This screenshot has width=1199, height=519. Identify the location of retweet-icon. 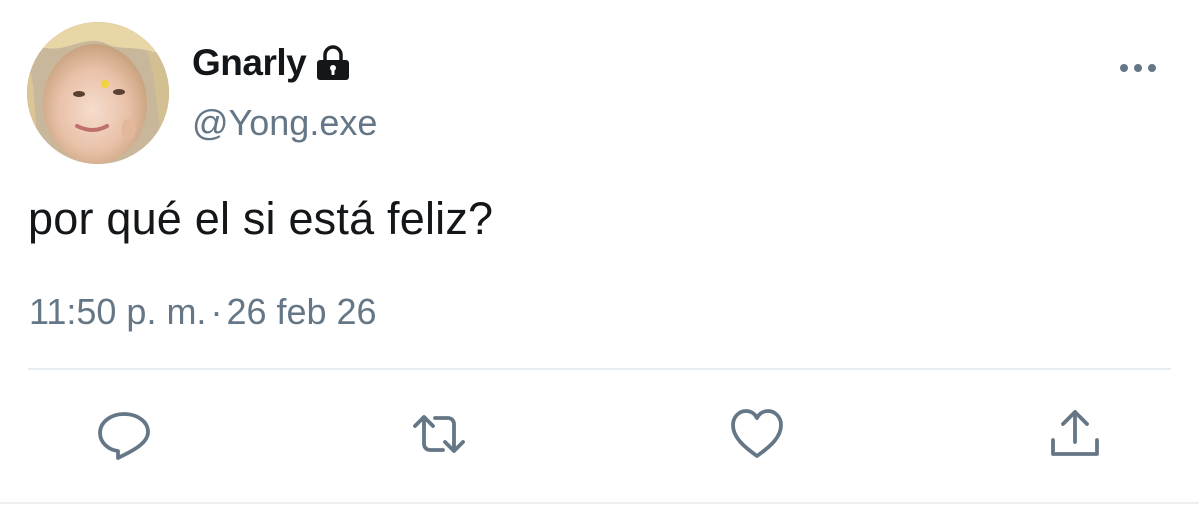
(439, 434).